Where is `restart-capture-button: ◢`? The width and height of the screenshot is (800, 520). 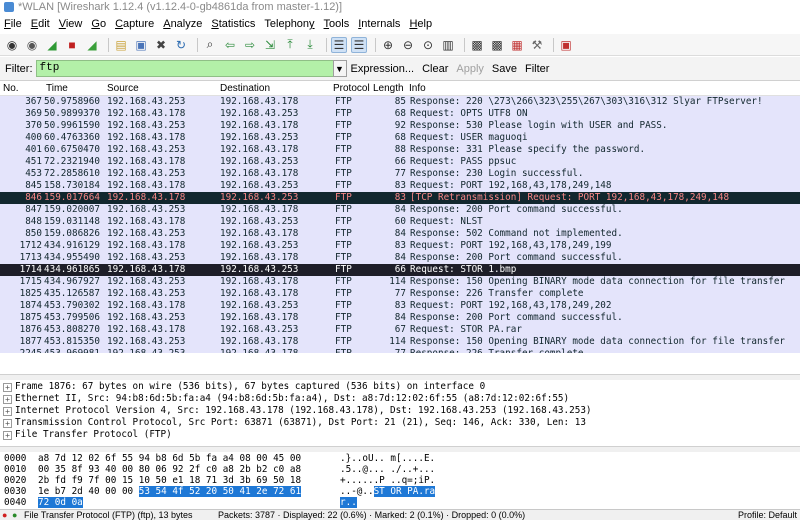
restart-capture-button: ◢ is located at coordinates (92, 45).